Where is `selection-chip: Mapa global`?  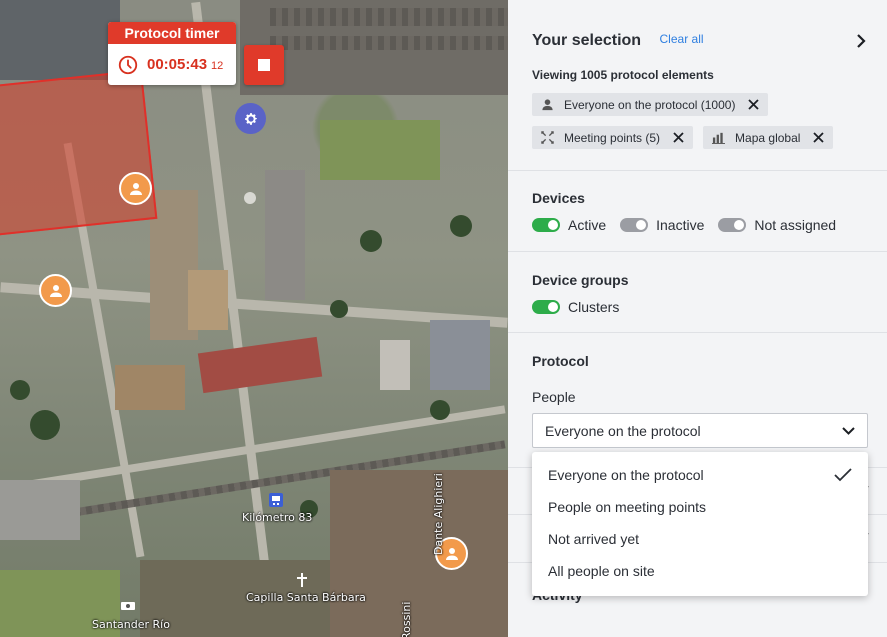 selection-chip: Mapa global is located at coordinates (768, 137).